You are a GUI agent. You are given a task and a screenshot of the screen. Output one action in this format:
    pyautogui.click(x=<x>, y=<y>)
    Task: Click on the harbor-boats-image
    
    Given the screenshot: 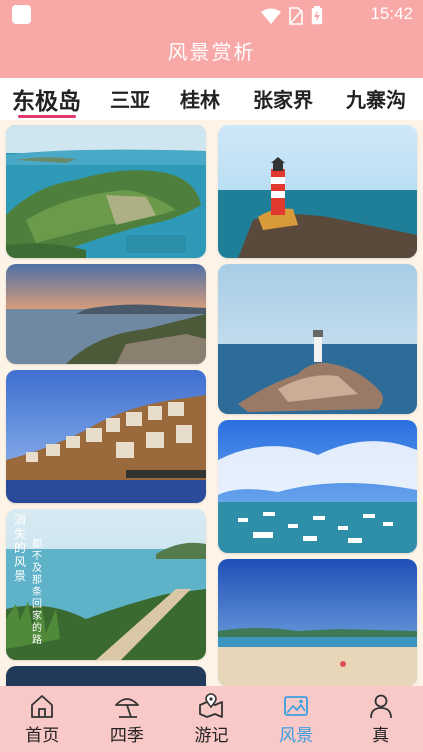 What is the action you would take?
    pyautogui.click(x=317, y=486)
    